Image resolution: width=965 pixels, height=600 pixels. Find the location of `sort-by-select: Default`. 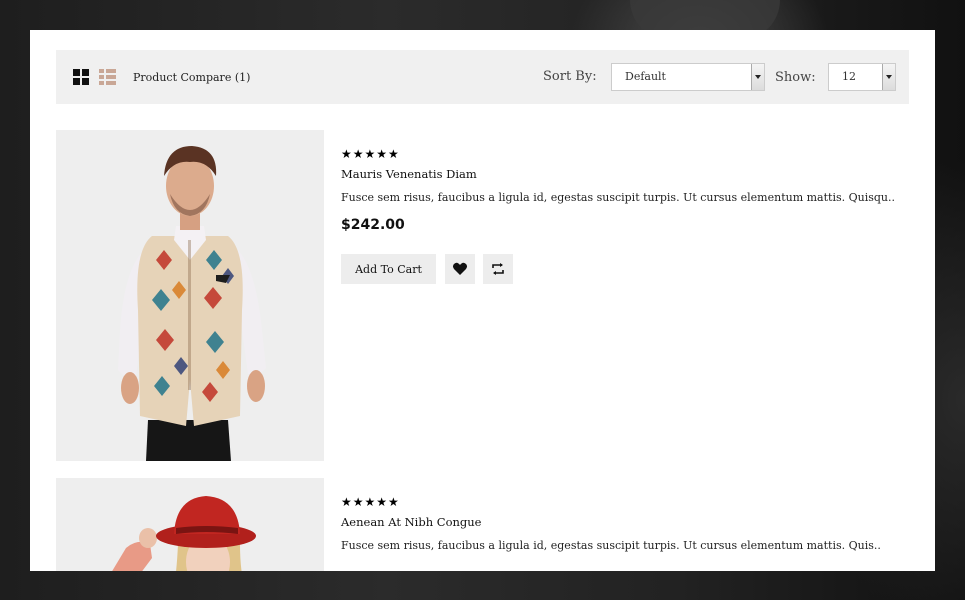

sort-by-select: Default is located at coordinates (688, 77).